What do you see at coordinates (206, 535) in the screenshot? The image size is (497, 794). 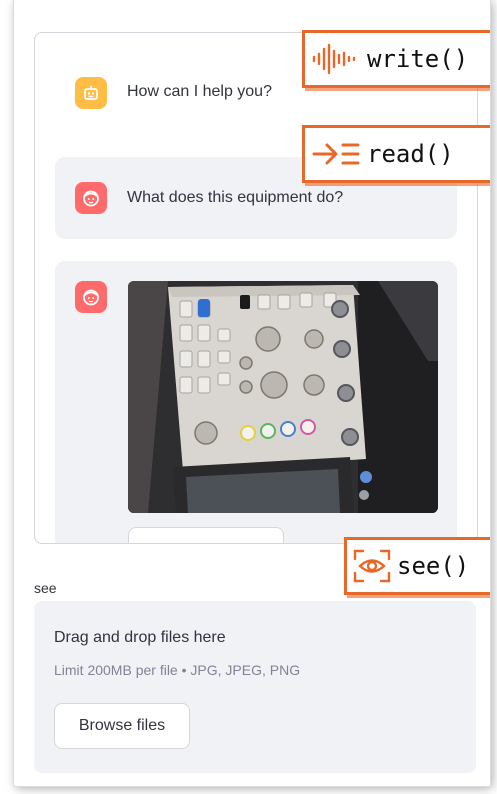 I see `message-action-button` at bounding box center [206, 535].